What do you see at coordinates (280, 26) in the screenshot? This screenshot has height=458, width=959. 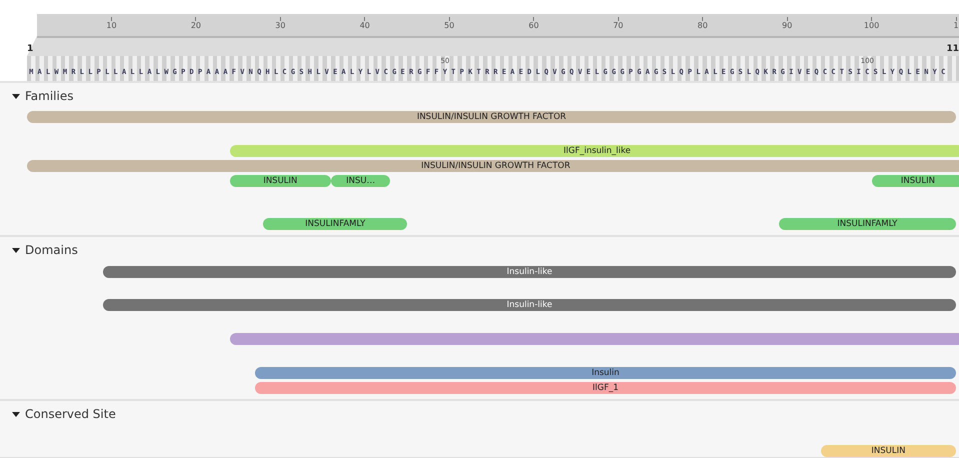 I see `tick-label: 30` at bounding box center [280, 26].